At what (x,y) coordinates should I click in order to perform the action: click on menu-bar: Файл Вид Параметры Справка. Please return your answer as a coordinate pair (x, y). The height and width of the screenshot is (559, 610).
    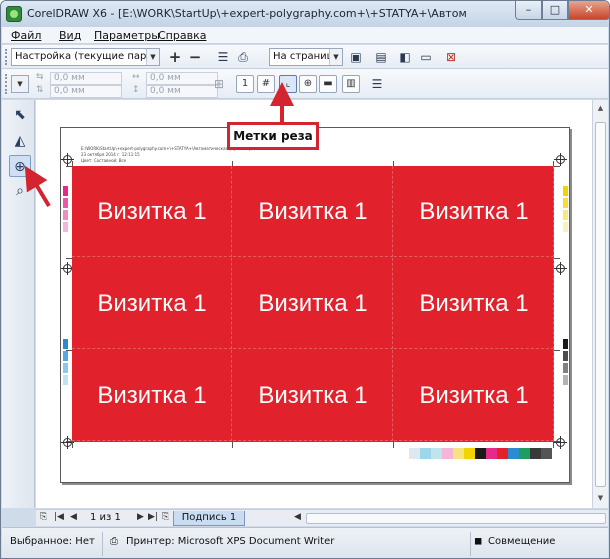
    Looking at the image, I should click on (305, 35).